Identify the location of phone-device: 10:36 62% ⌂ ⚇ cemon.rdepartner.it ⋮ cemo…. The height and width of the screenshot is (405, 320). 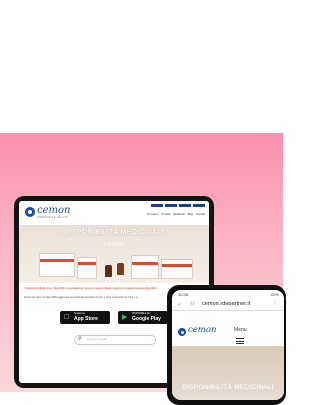
(226, 345).